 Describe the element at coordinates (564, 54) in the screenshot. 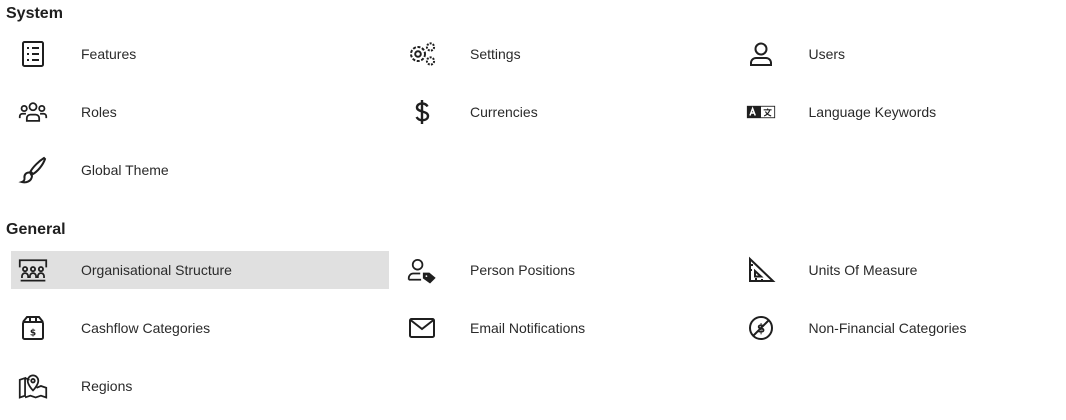

I see `menu-item-settings: Settings` at that location.